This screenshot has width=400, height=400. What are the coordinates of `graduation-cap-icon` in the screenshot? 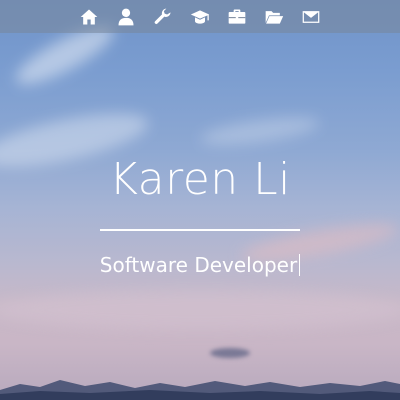 It's located at (200, 17).